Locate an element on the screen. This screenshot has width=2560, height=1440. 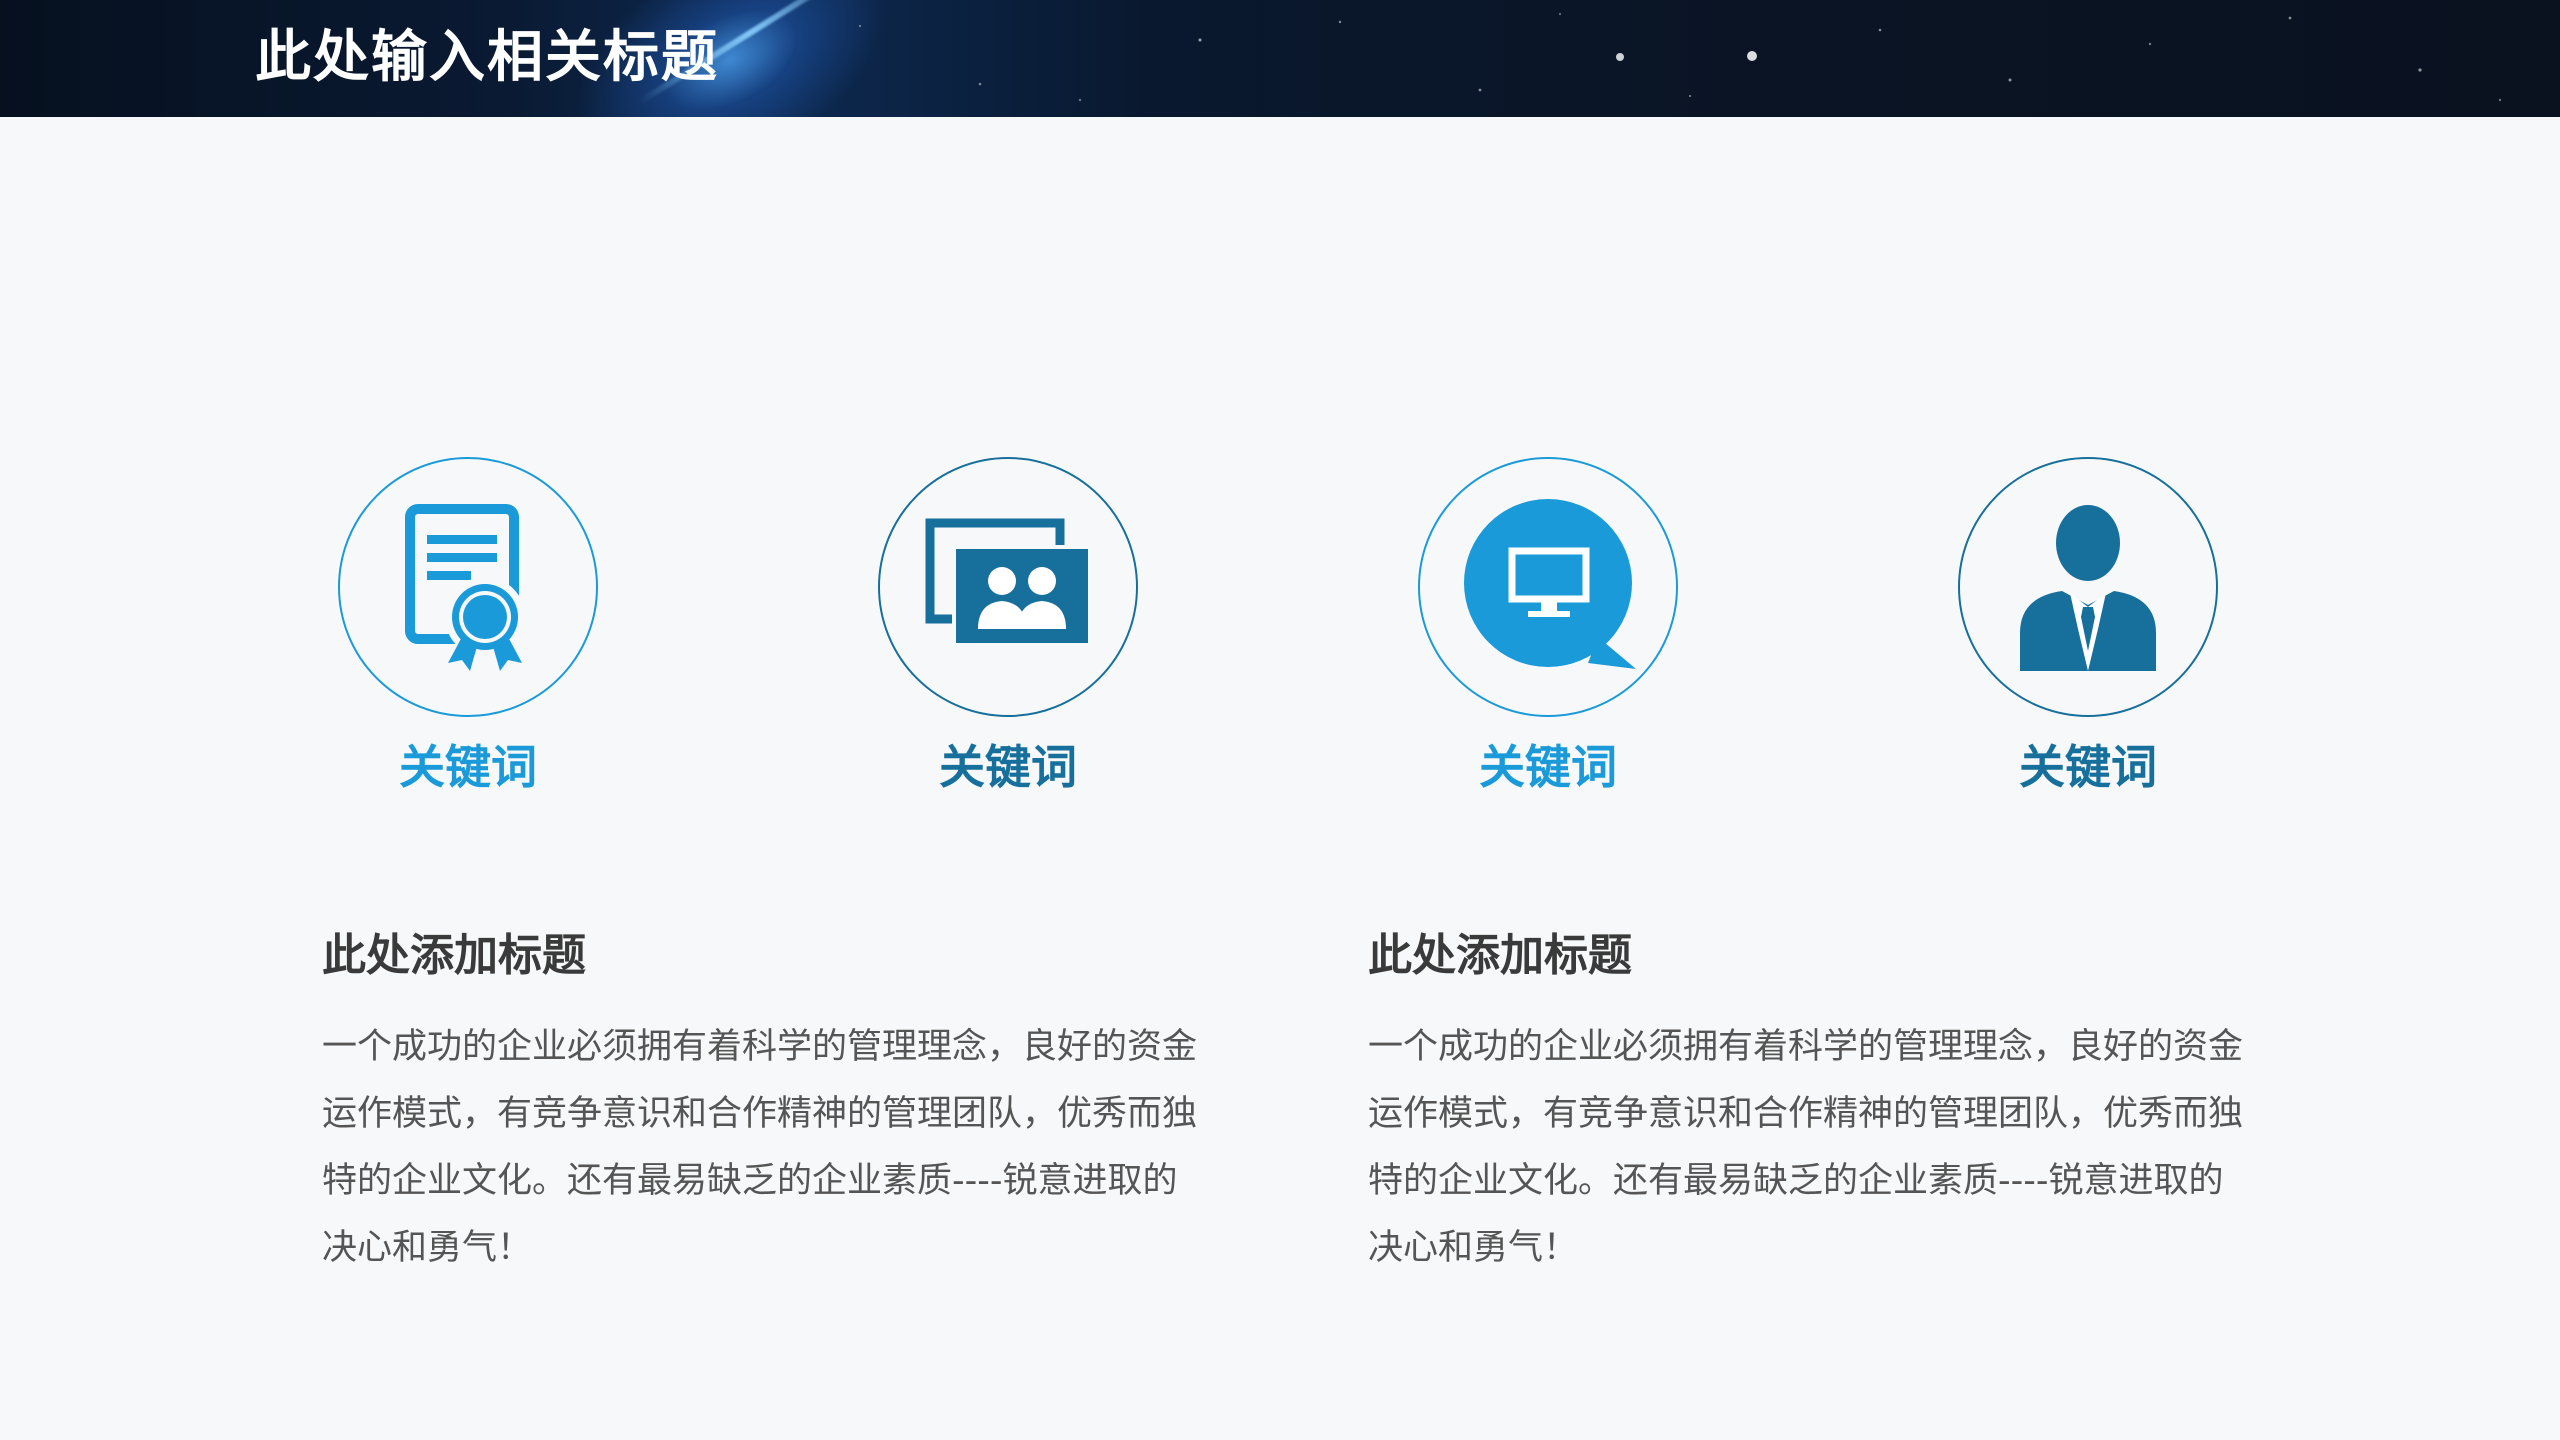
businessman-icon is located at coordinates (2088, 588).